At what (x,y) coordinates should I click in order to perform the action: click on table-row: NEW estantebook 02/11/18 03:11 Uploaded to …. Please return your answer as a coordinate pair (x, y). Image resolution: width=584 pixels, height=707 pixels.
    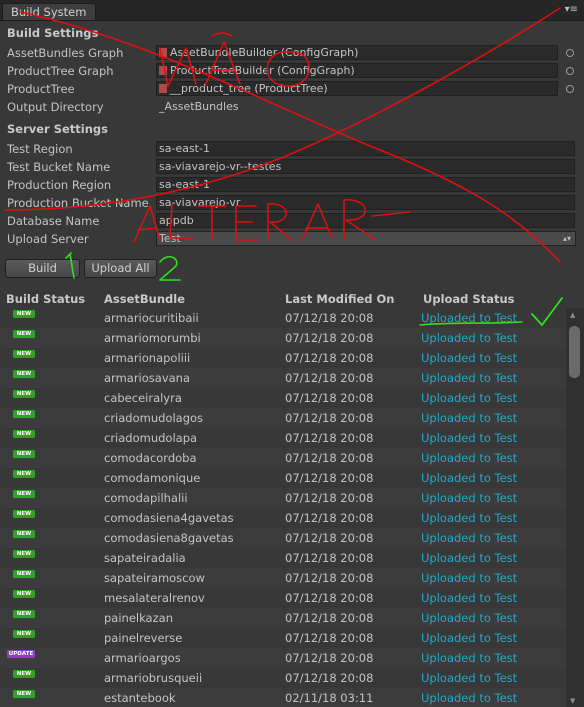
    Looking at the image, I should click on (283, 697).